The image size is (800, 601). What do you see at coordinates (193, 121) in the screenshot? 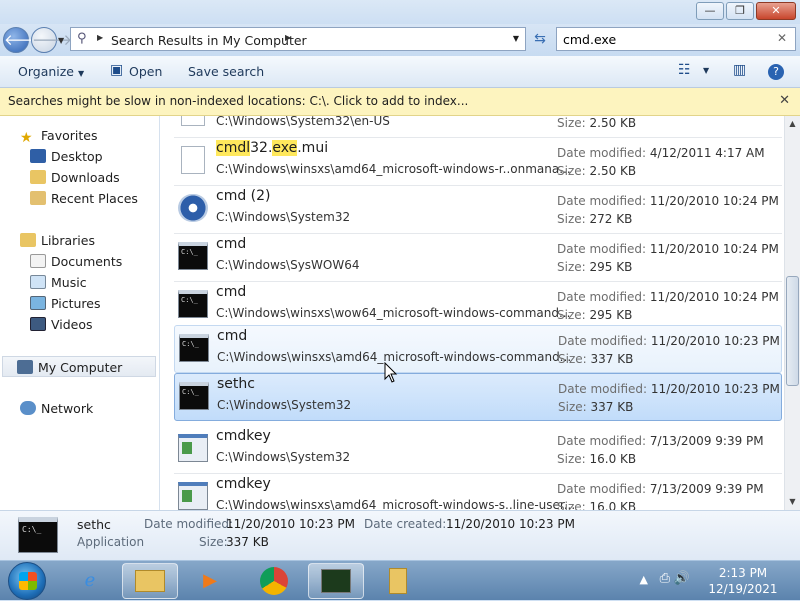
I see `document-file-icon` at bounding box center [193, 121].